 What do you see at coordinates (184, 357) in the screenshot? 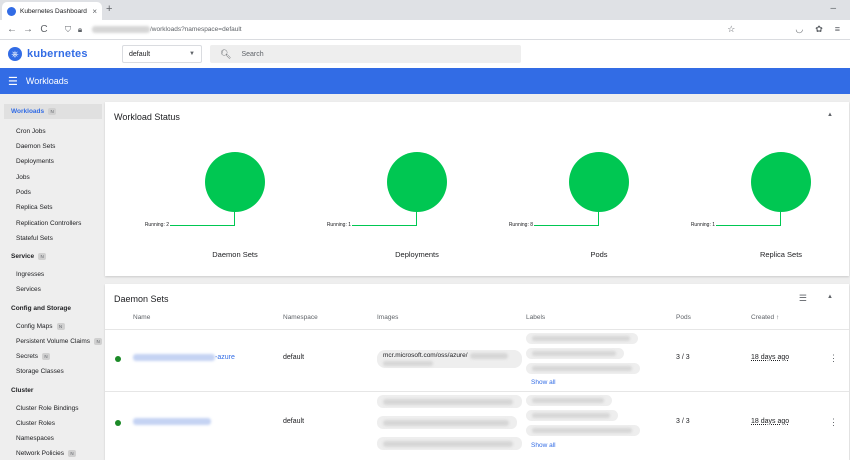
I see `daemon-set-name-link: -azure` at bounding box center [184, 357].